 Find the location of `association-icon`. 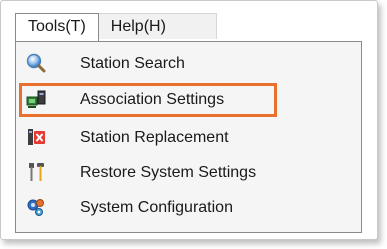

association-icon is located at coordinates (36, 99).